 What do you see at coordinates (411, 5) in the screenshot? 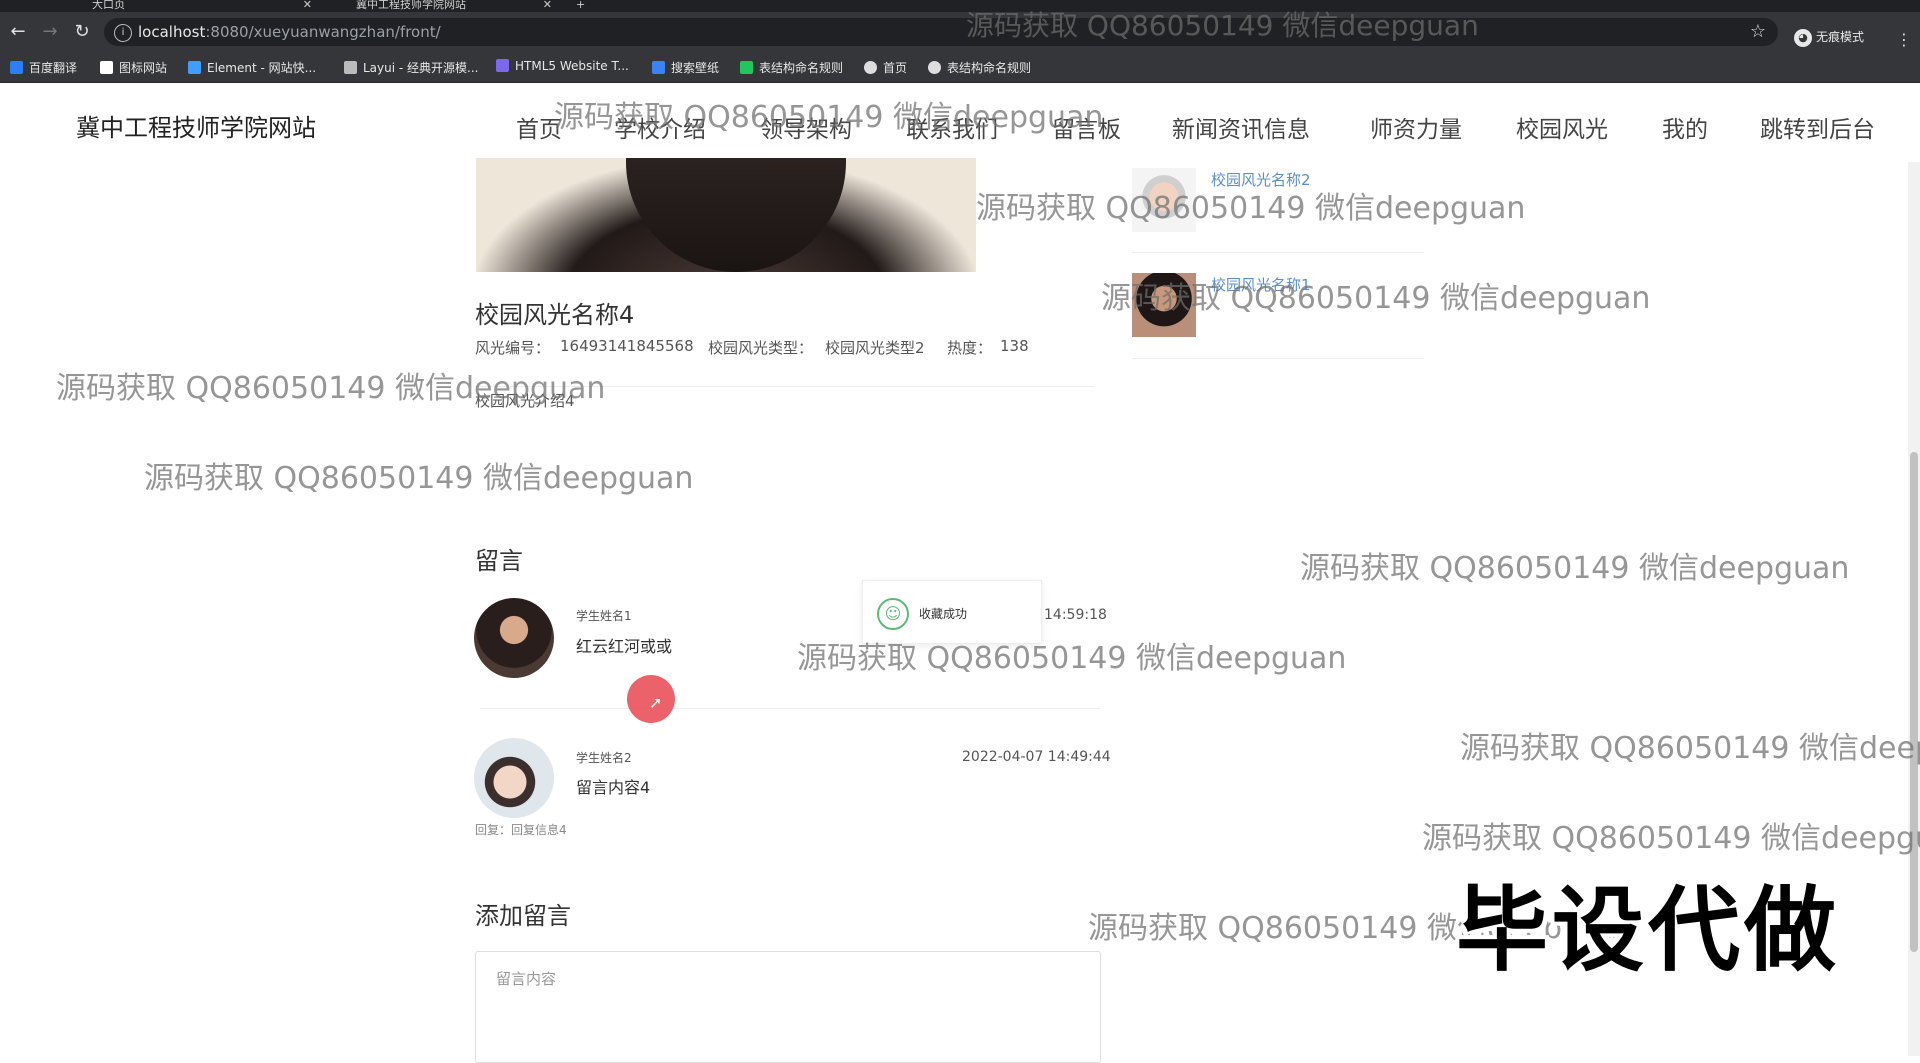
I see `tab-title: 冀中工程技师学院网站` at bounding box center [411, 5].